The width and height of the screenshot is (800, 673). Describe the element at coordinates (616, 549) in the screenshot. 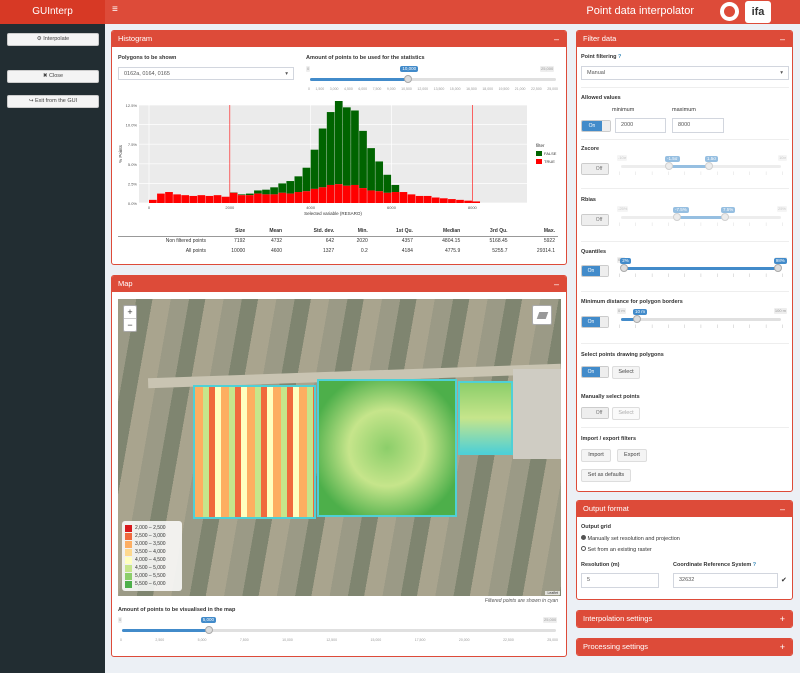

I see `radio-raster: Set from an existing raster` at that location.